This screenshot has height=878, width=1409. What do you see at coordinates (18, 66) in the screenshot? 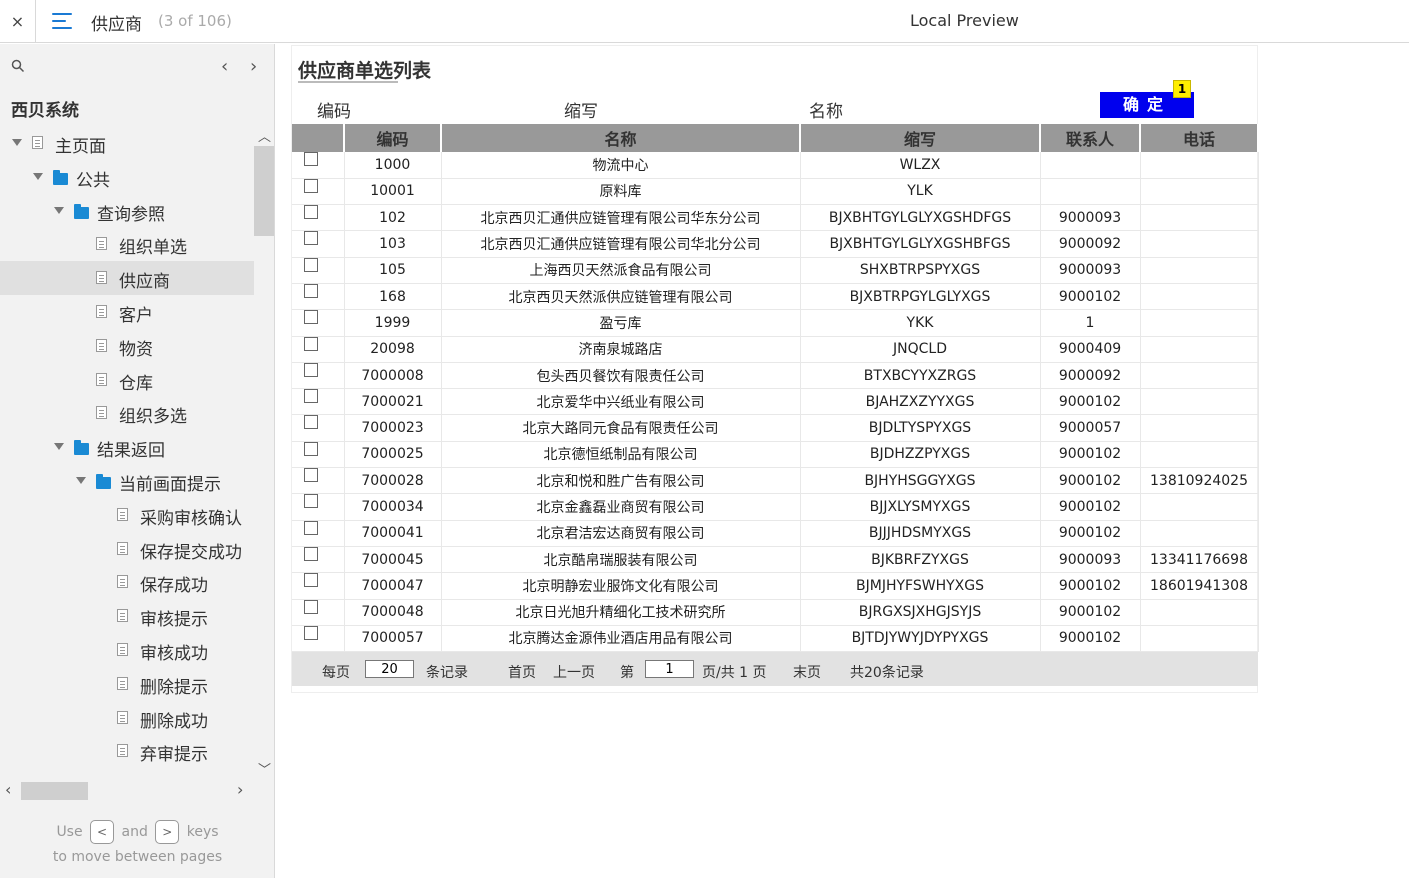
I see `search-icon` at bounding box center [18, 66].